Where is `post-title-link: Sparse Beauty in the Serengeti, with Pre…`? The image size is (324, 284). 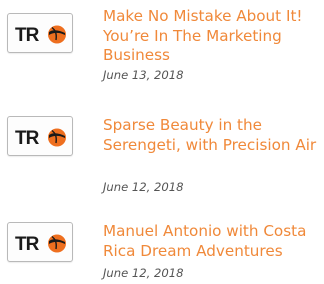
post-title-link: Sparse Beauty in the Serengeti, with Pre… is located at coordinates (213, 135).